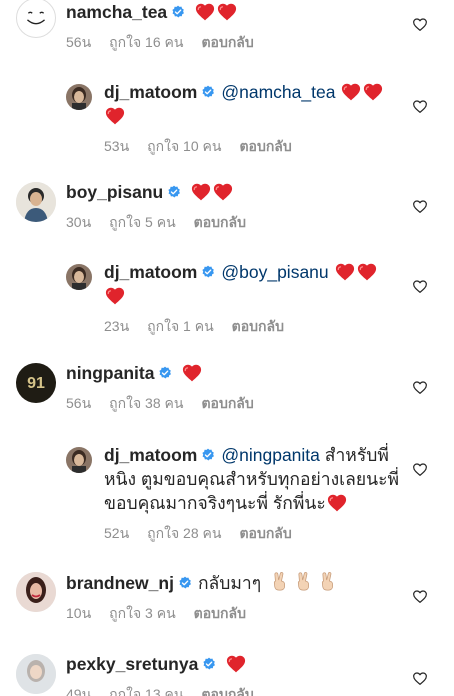  What do you see at coordinates (180, 326) in the screenshot?
I see `comment-likes: ถูกใจ 1 คน` at bounding box center [180, 326].